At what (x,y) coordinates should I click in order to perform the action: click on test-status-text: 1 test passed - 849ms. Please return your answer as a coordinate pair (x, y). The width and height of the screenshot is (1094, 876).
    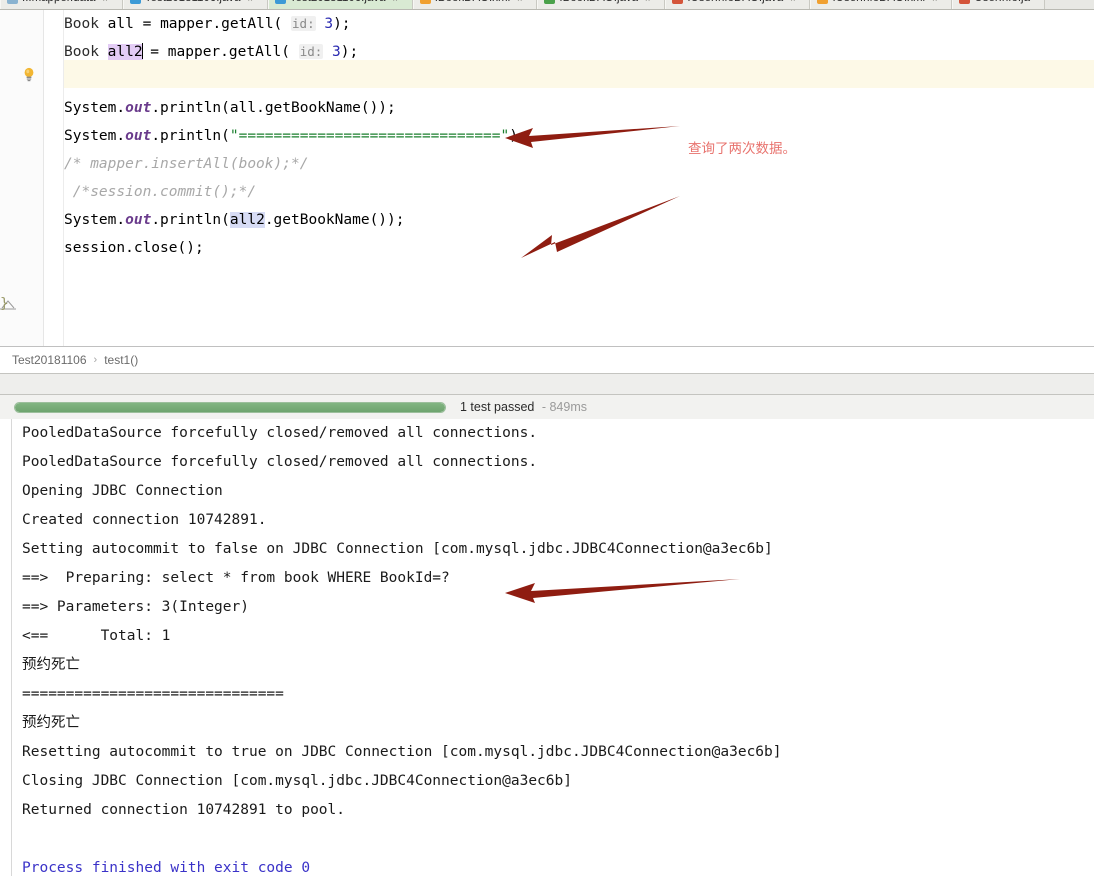
    Looking at the image, I should click on (523, 407).